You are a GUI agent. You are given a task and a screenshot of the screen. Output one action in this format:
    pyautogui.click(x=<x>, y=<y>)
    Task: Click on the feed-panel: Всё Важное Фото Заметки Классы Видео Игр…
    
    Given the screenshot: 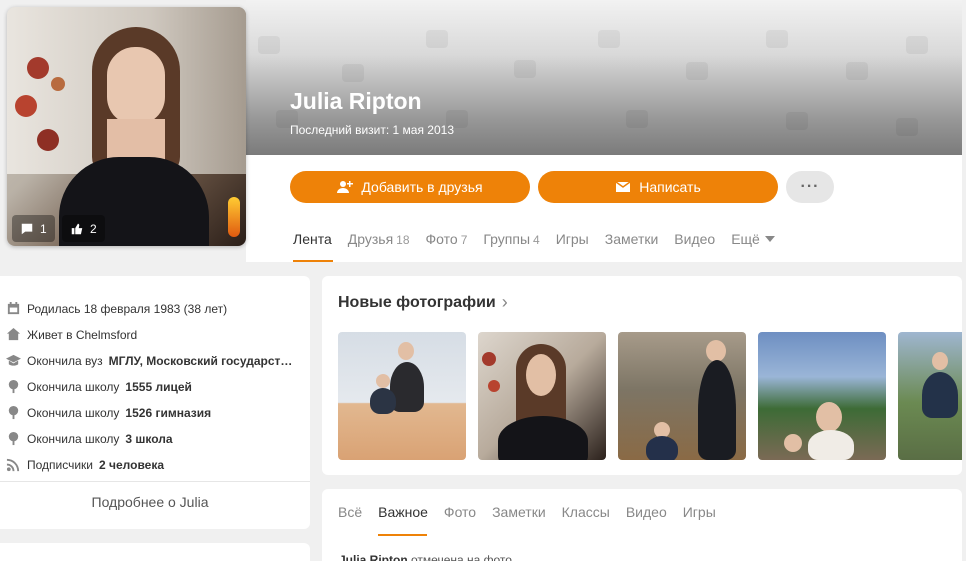 What is the action you would take?
    pyautogui.click(x=642, y=525)
    